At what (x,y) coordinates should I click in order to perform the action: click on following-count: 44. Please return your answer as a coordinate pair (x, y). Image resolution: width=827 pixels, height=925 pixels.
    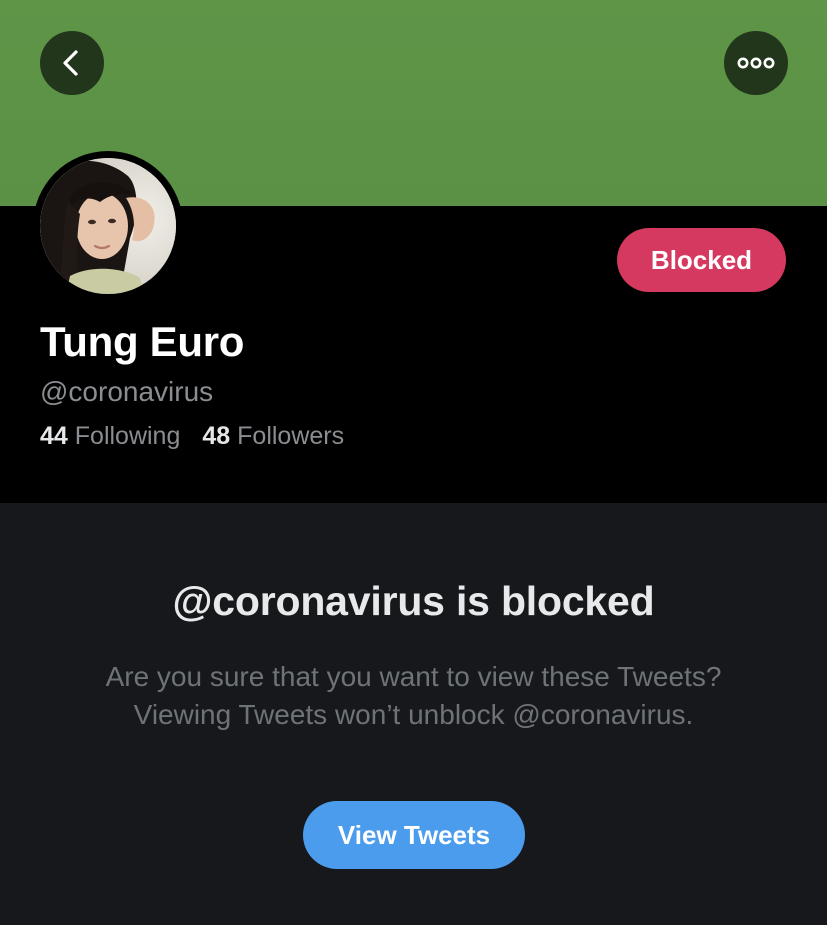
    Looking at the image, I should click on (54, 436).